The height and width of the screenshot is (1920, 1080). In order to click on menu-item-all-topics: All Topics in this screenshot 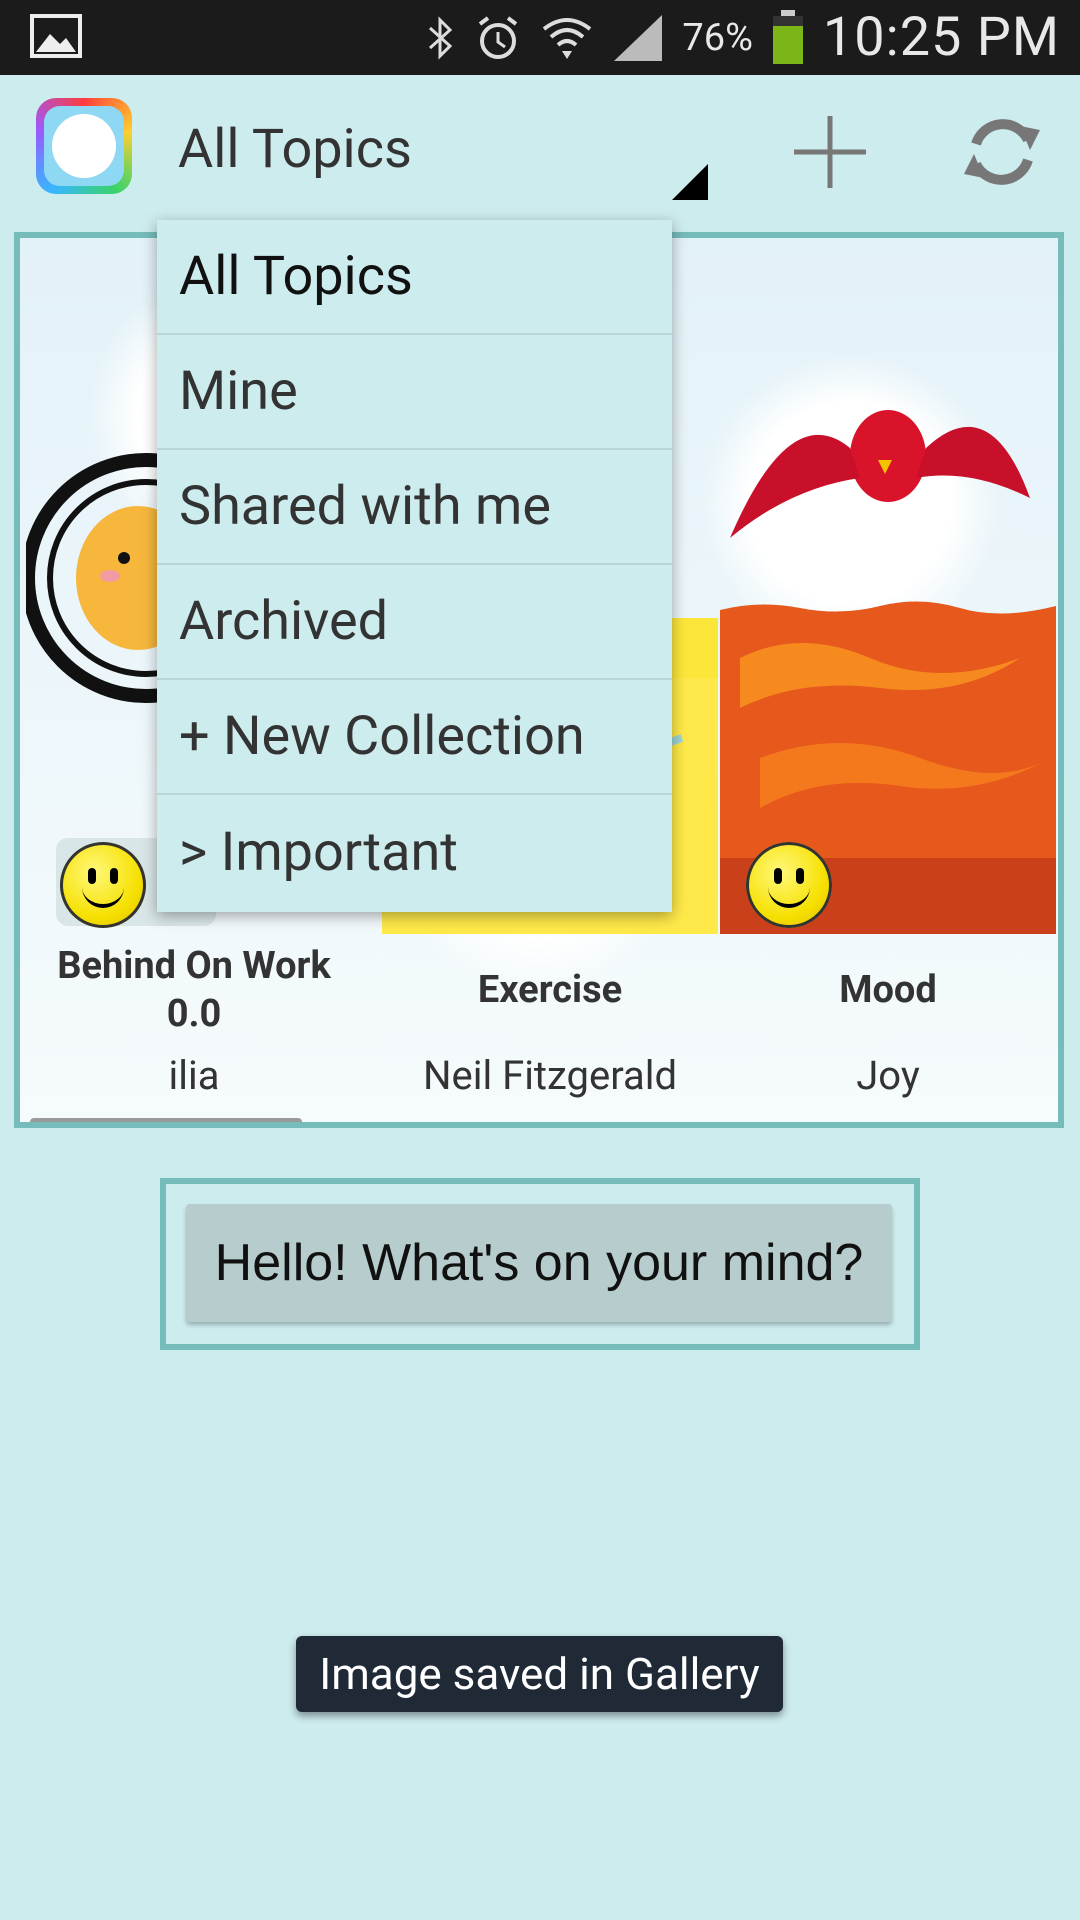, I will do `click(414, 277)`.